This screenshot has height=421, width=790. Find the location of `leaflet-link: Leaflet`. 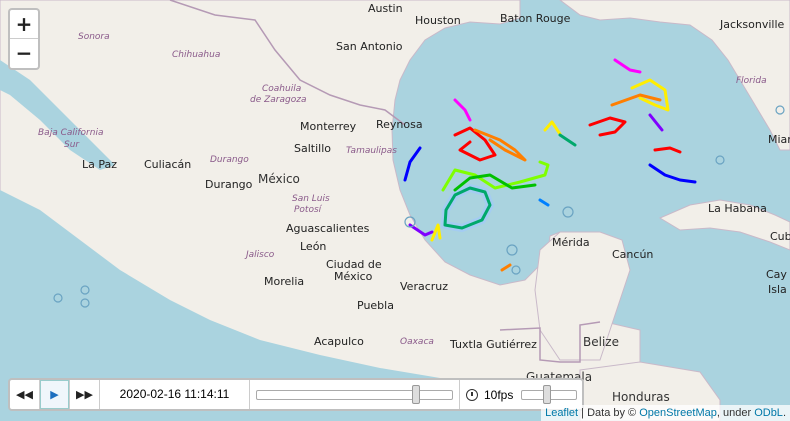

leaflet-link: Leaflet is located at coordinates (561, 413).